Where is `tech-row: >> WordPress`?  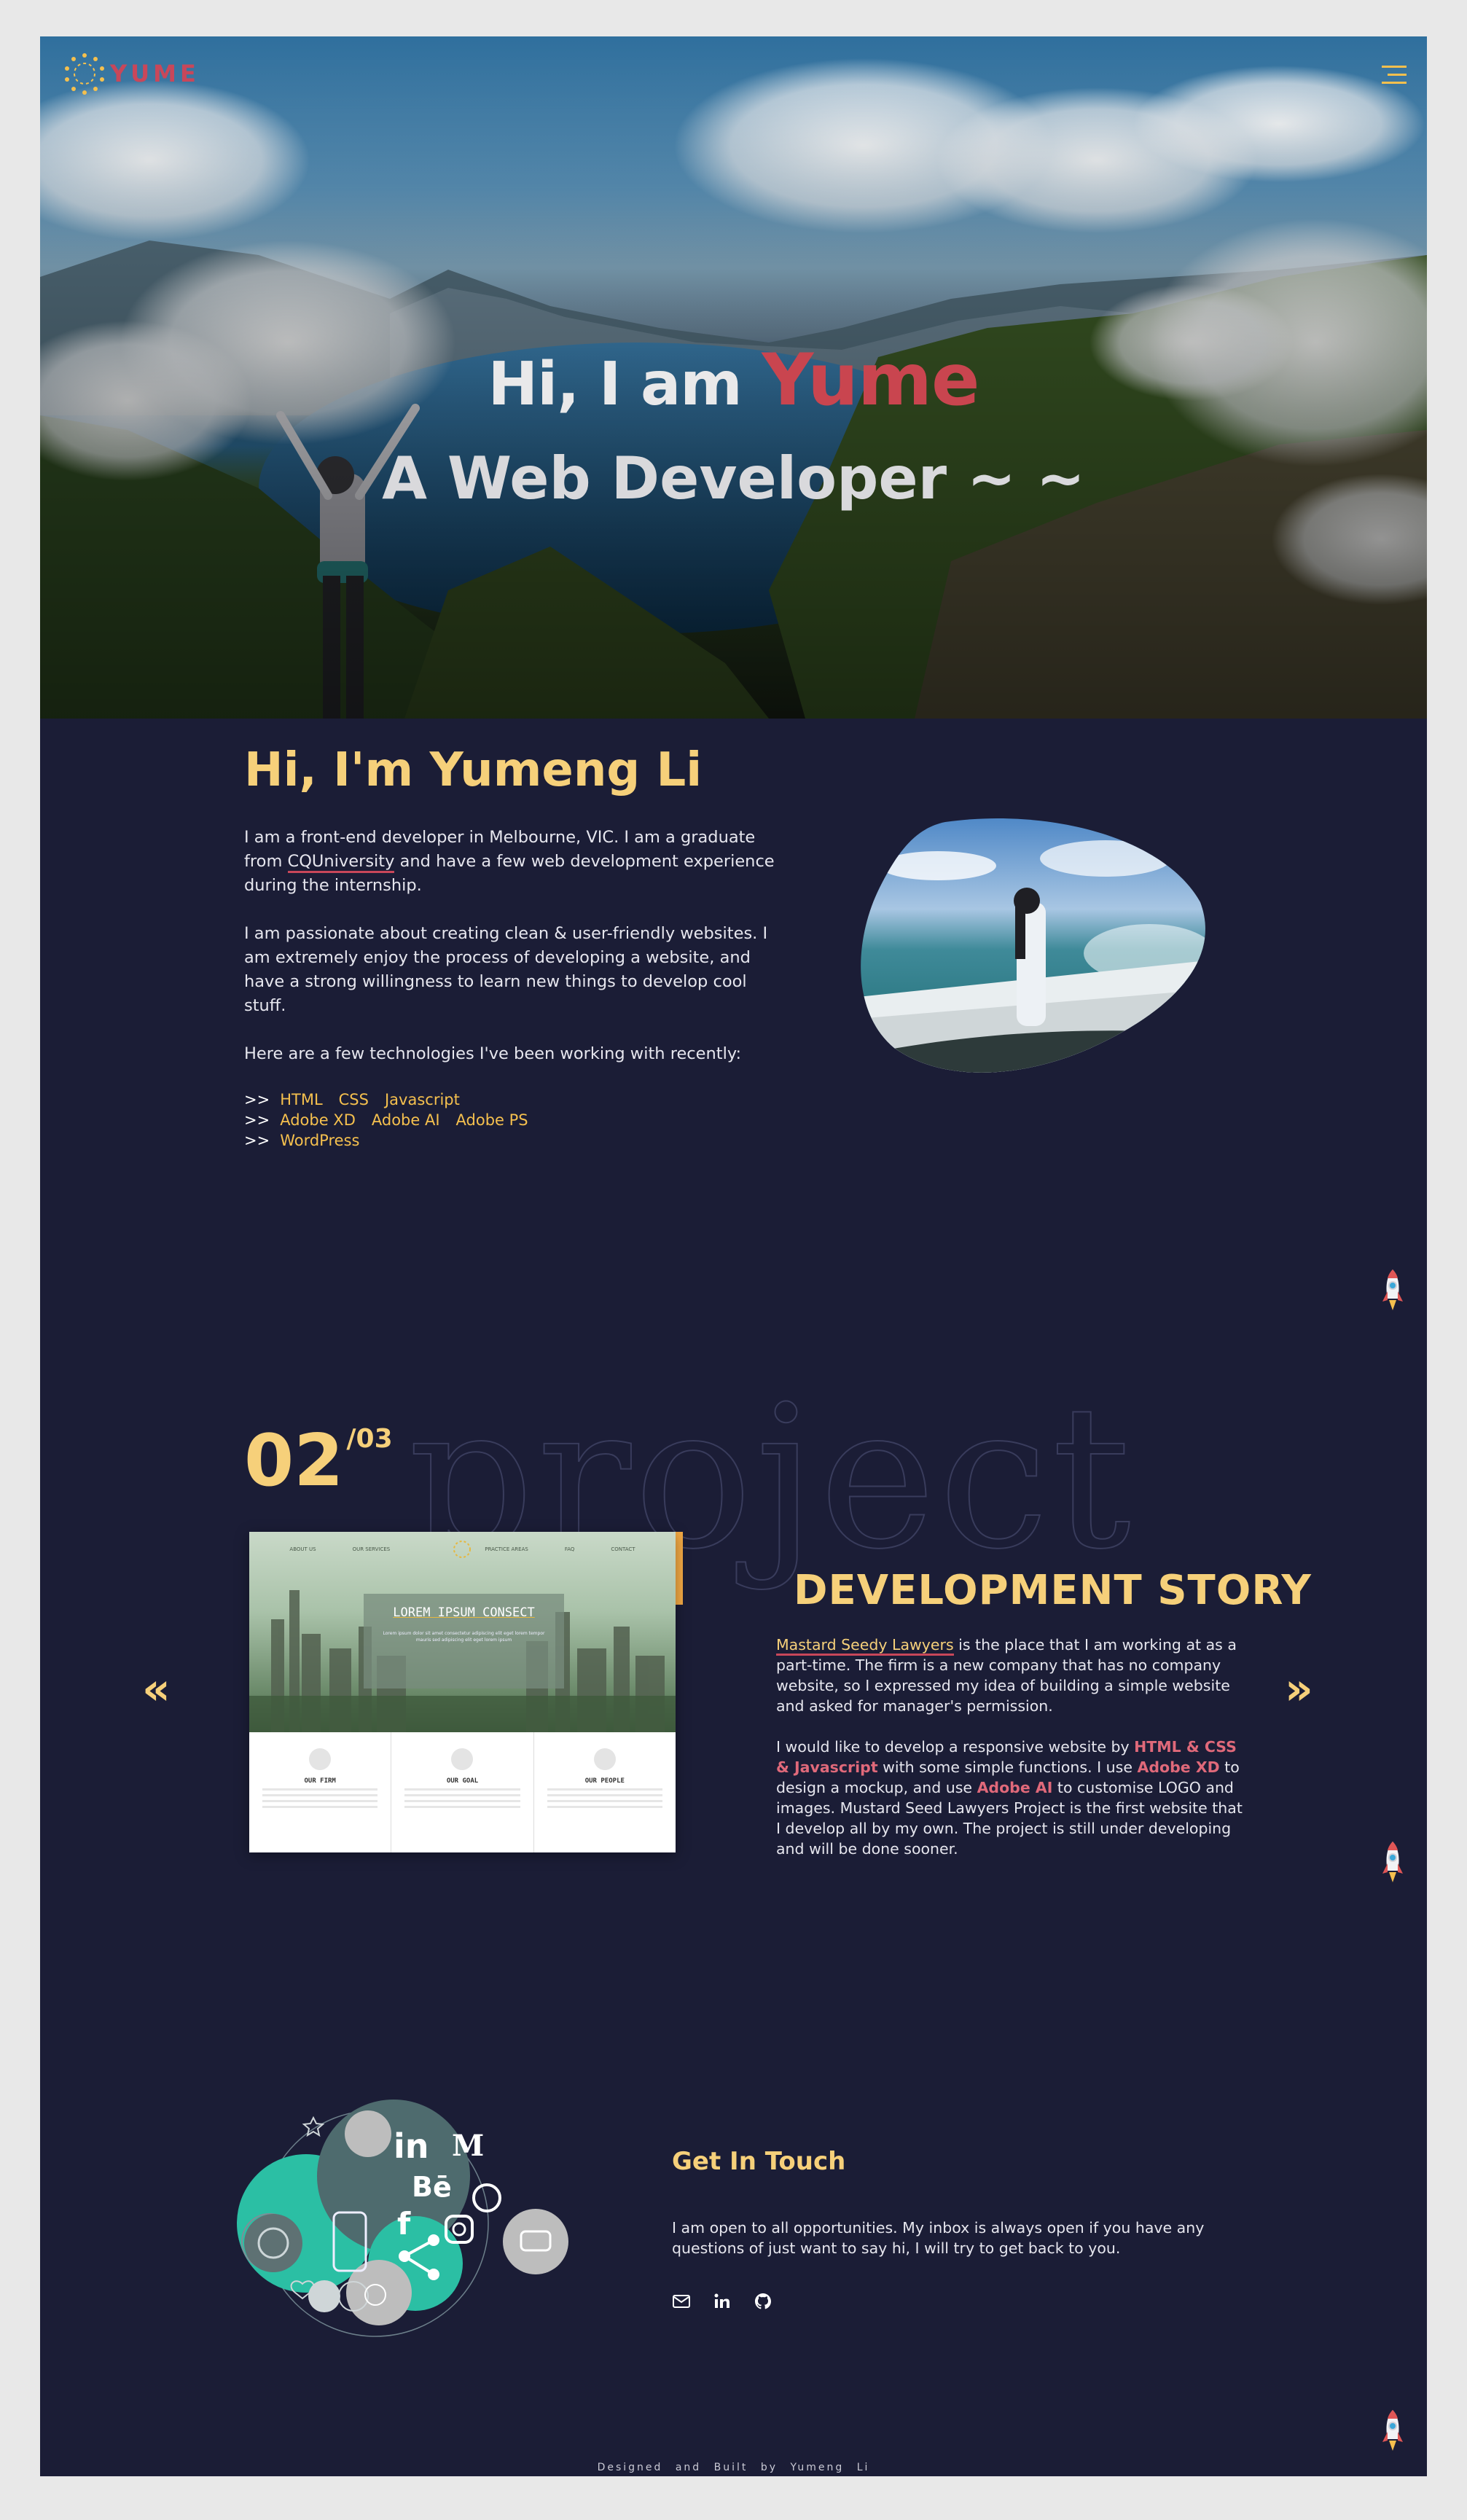
tech-row: >> WordPress is located at coordinates (386, 1140).